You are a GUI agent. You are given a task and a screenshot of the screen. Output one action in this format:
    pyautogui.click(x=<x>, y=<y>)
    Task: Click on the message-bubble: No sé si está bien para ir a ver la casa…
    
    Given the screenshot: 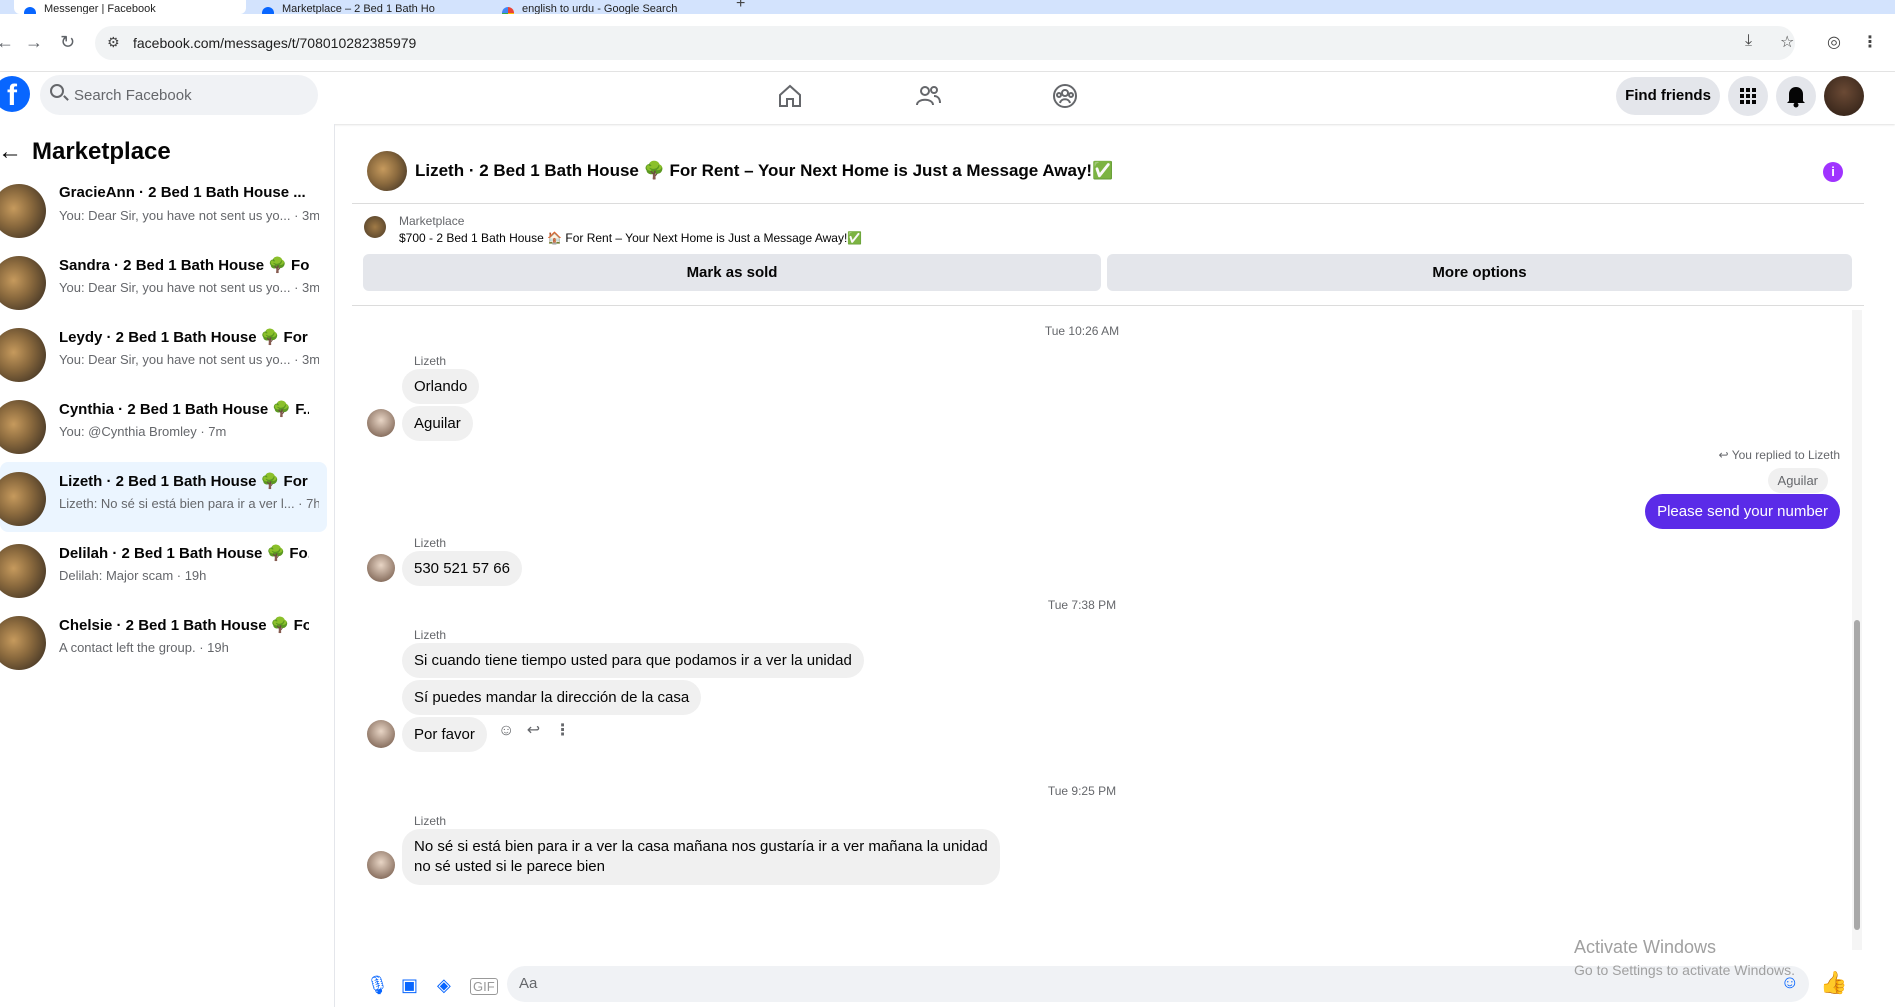 What is the action you would take?
    pyautogui.click(x=701, y=857)
    